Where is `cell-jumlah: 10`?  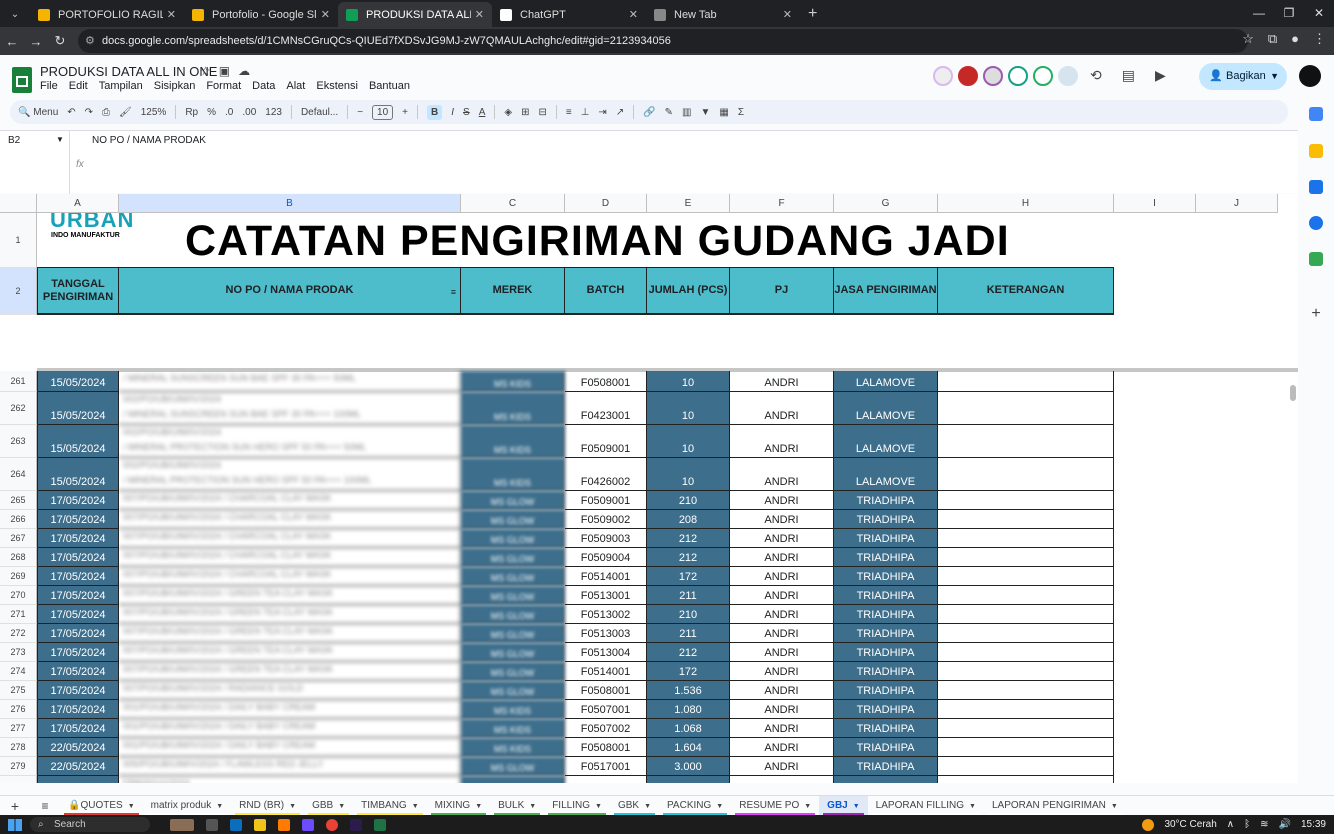 cell-jumlah: 10 is located at coordinates (688, 441).